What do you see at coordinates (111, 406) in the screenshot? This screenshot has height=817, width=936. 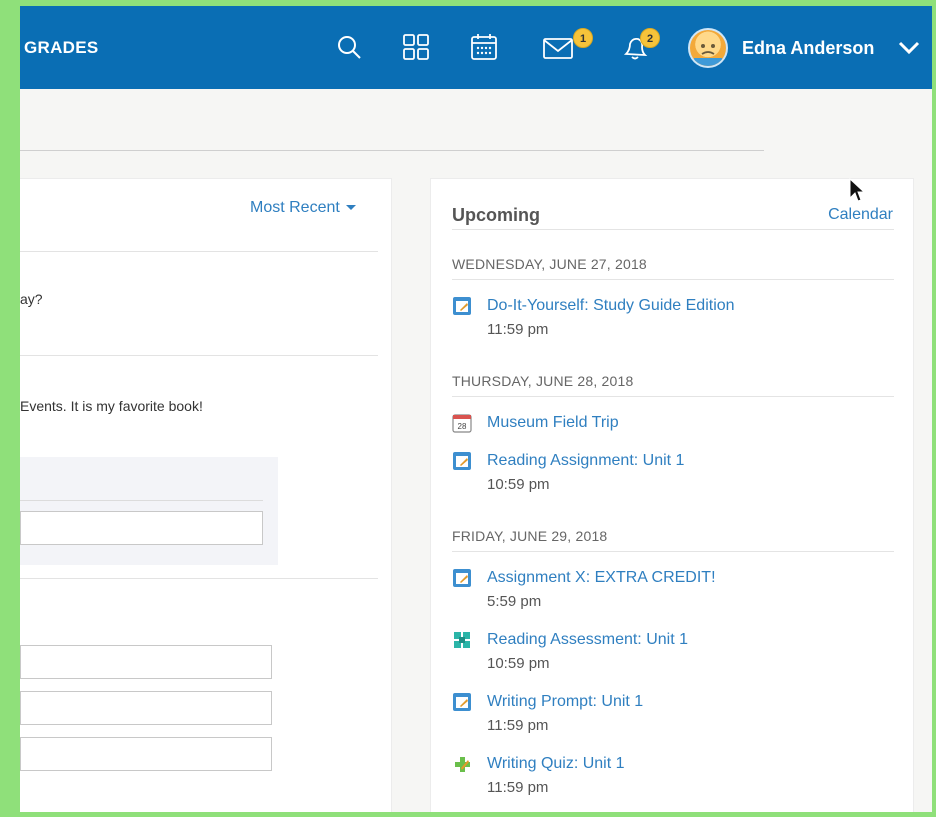 I see `post-text: Events. It is my favorite book!` at bounding box center [111, 406].